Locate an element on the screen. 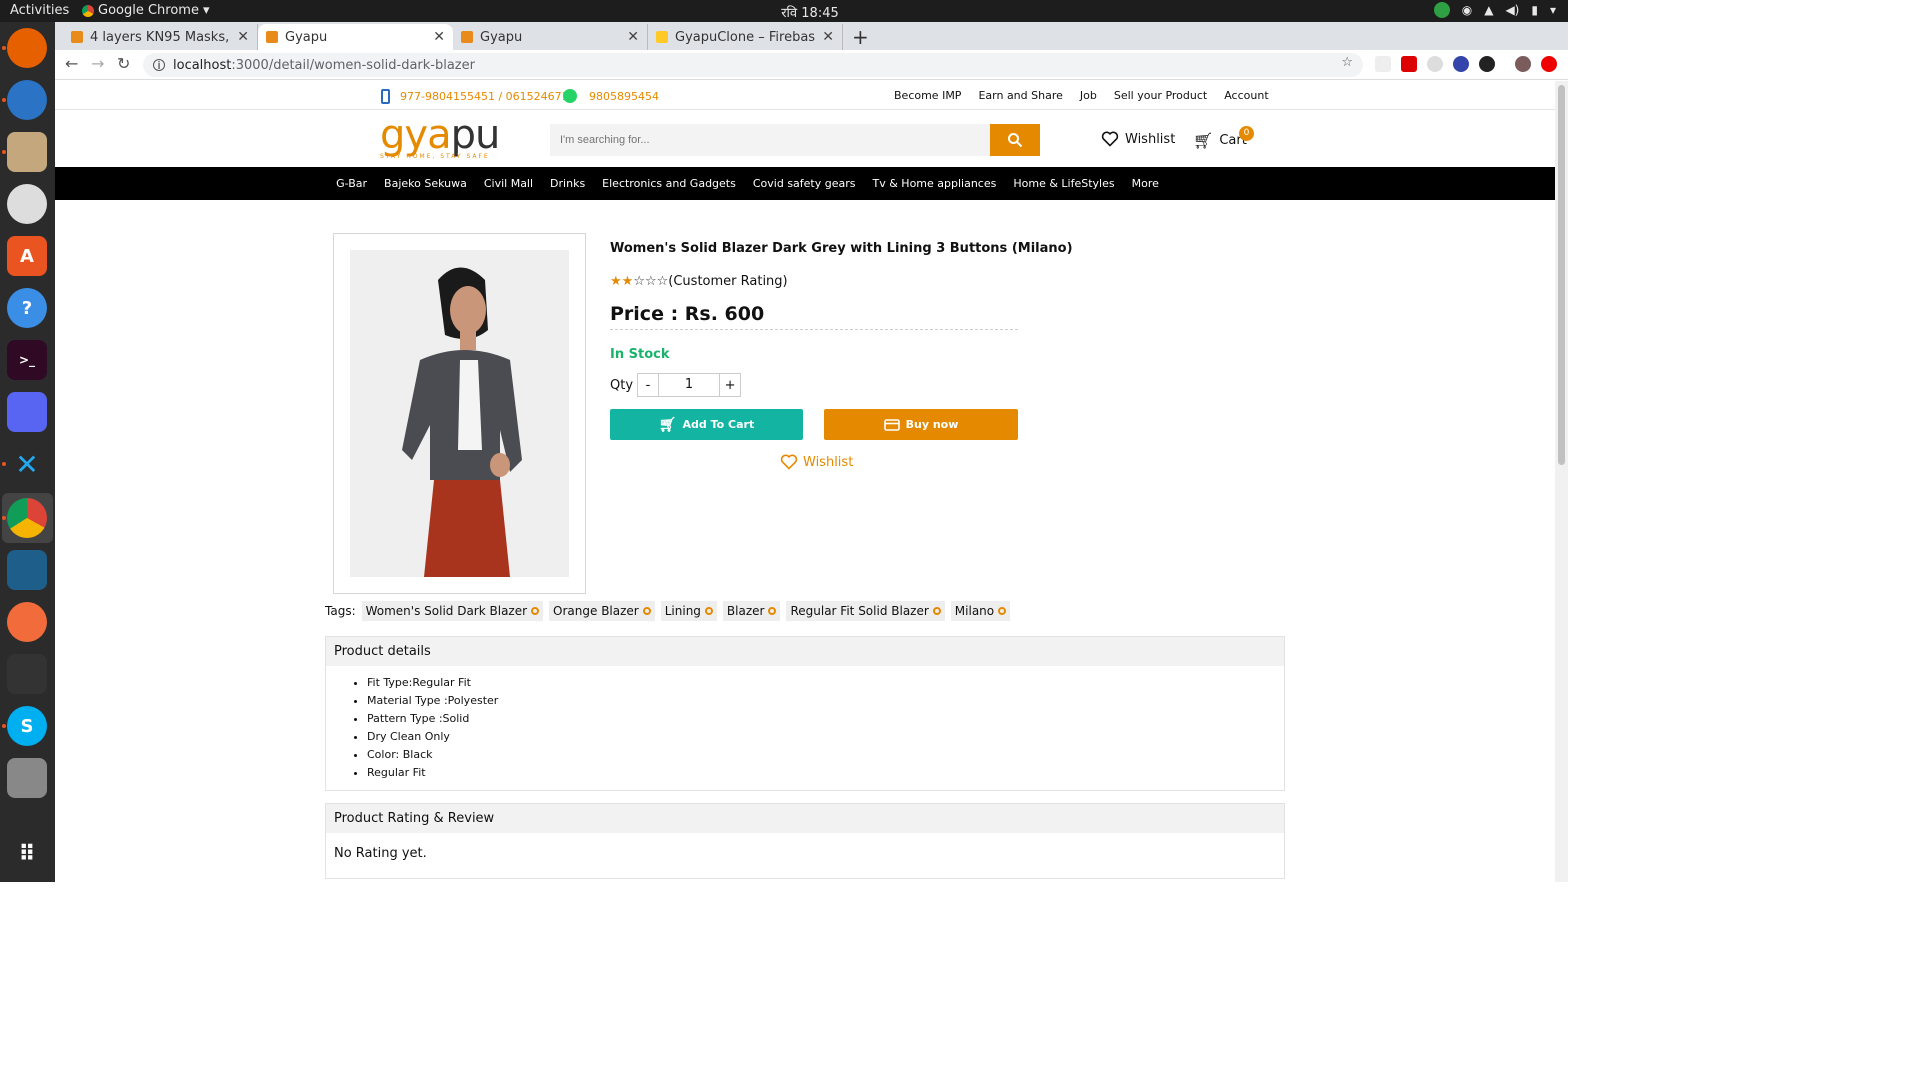 This screenshot has width=1920, height=1080. tag-chip: Milano is located at coordinates (980, 611).